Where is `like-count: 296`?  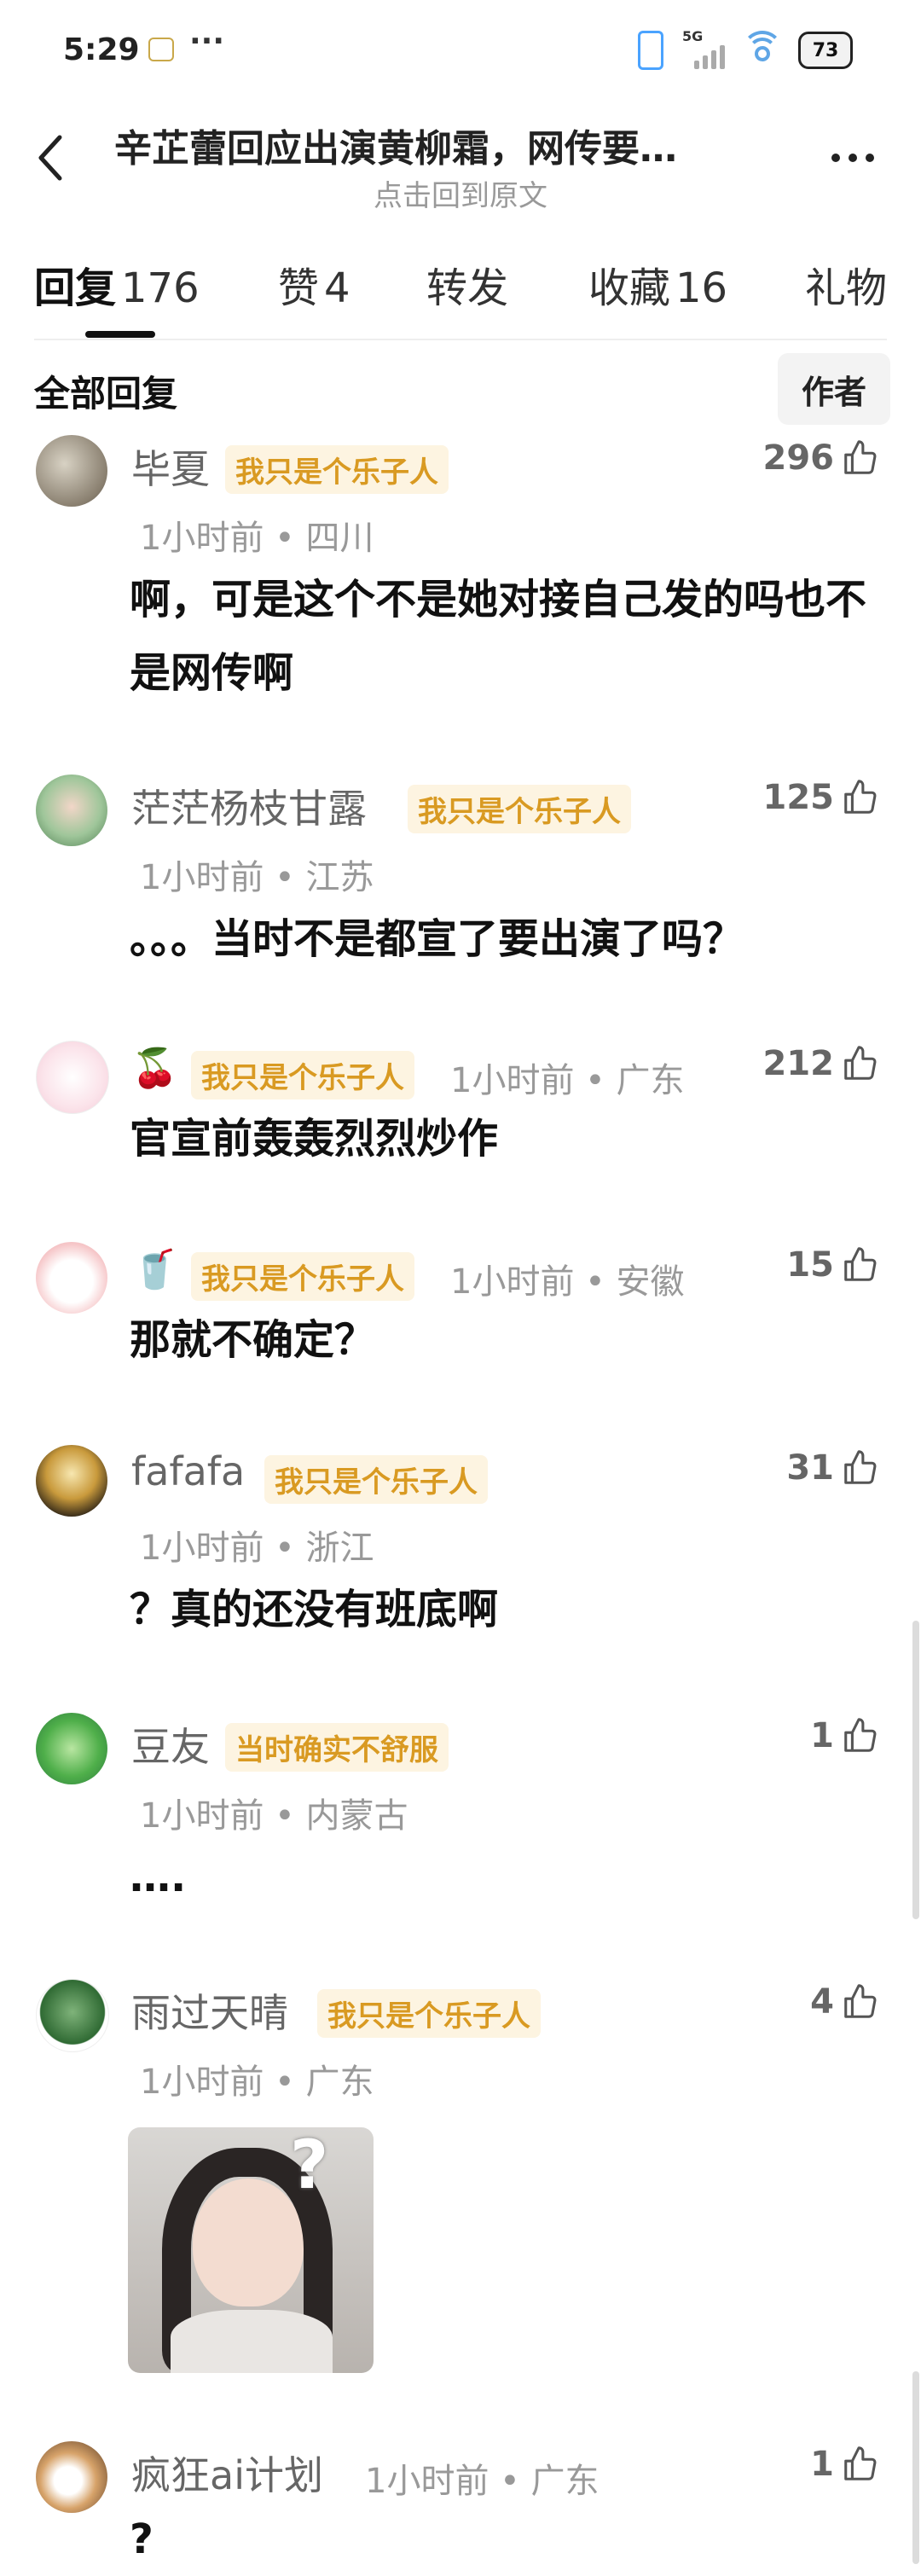
like-count: 296 is located at coordinates (798, 458).